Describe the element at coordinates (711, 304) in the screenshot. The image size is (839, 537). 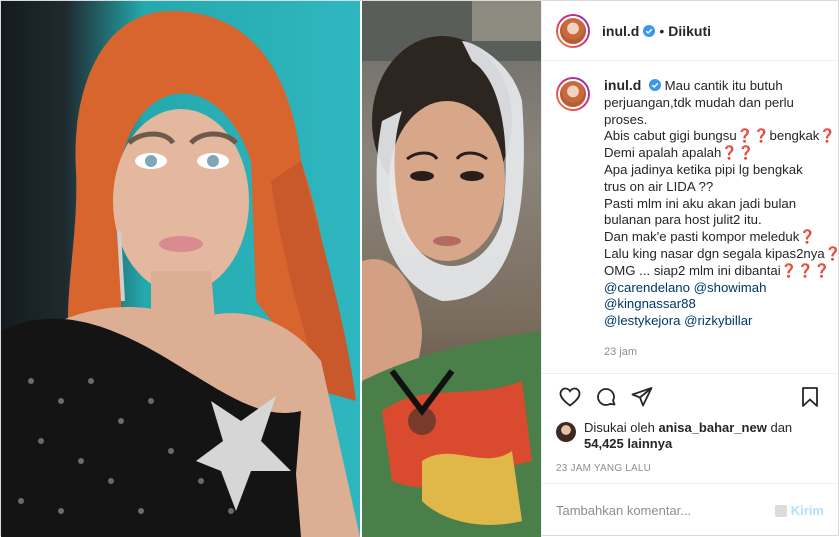
I see `mention-row: @kingnassar88` at that location.